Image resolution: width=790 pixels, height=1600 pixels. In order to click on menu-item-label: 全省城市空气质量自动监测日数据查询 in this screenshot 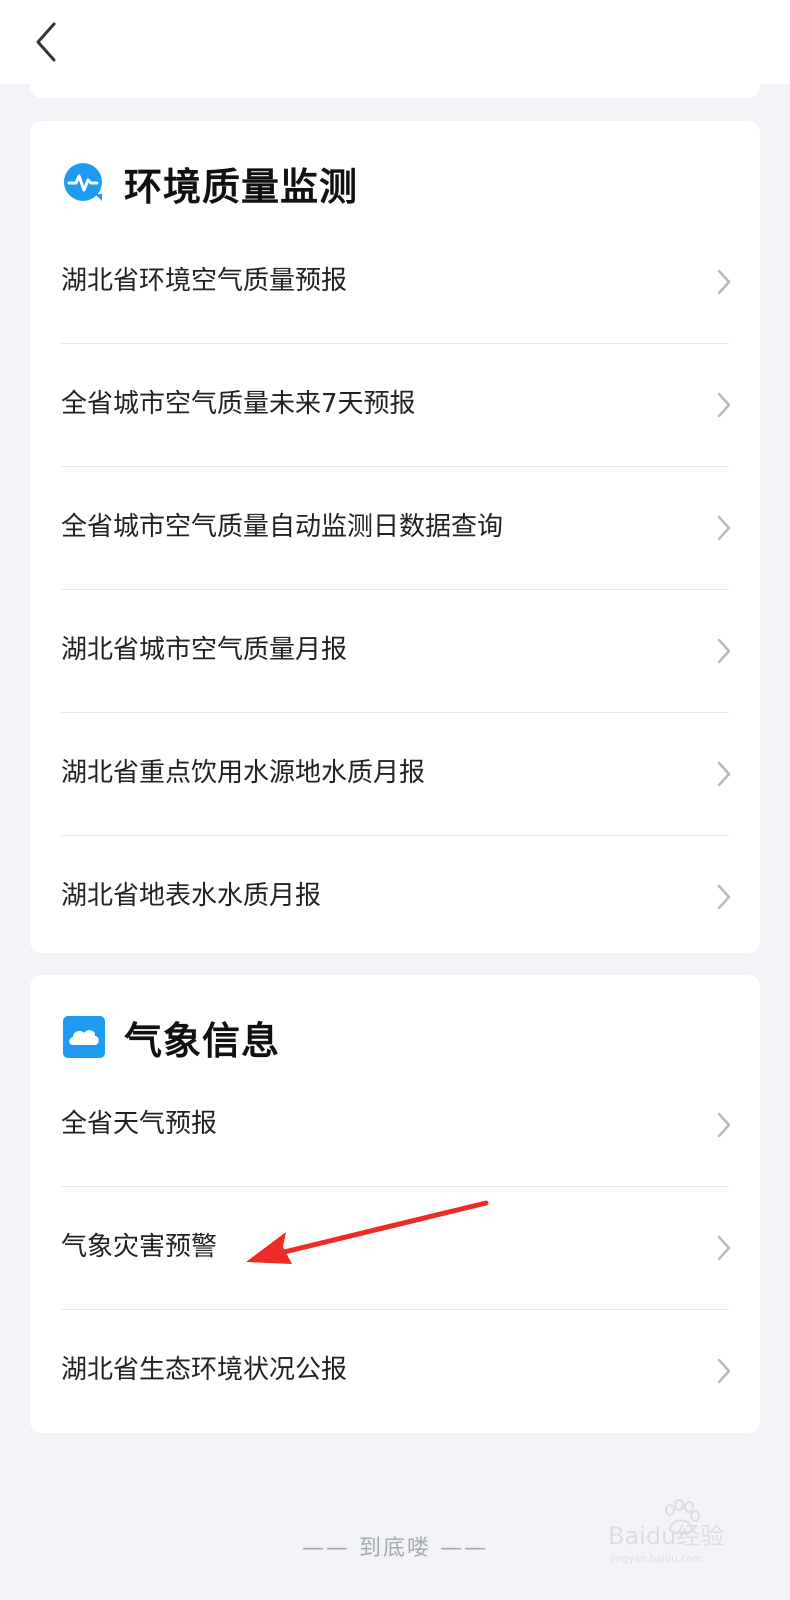, I will do `click(282, 527)`.